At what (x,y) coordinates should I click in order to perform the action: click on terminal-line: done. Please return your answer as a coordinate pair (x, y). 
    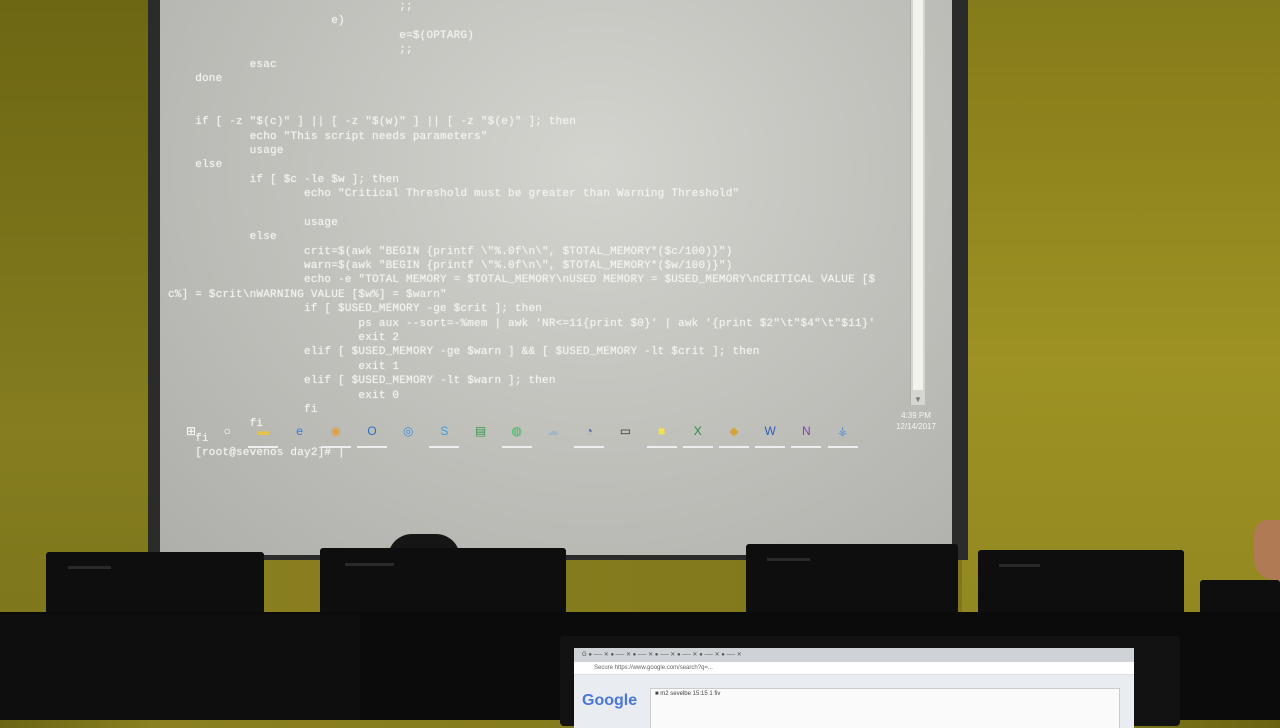
    Looking at the image, I should click on (195, 78).